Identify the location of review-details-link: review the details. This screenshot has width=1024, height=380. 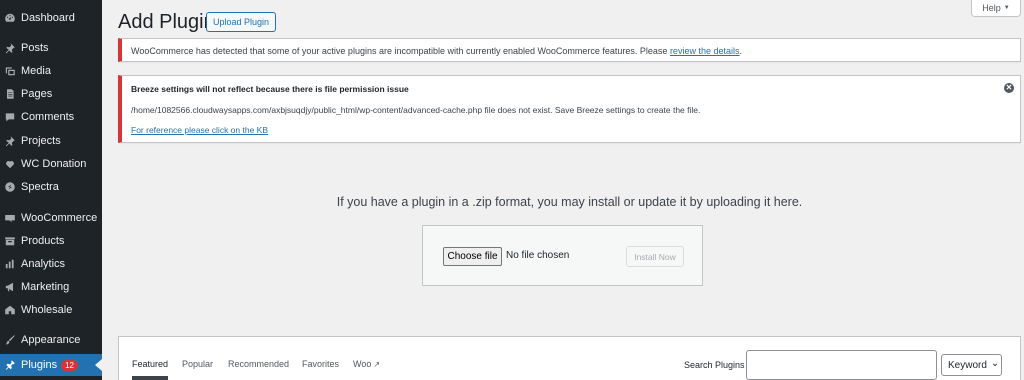
(705, 51).